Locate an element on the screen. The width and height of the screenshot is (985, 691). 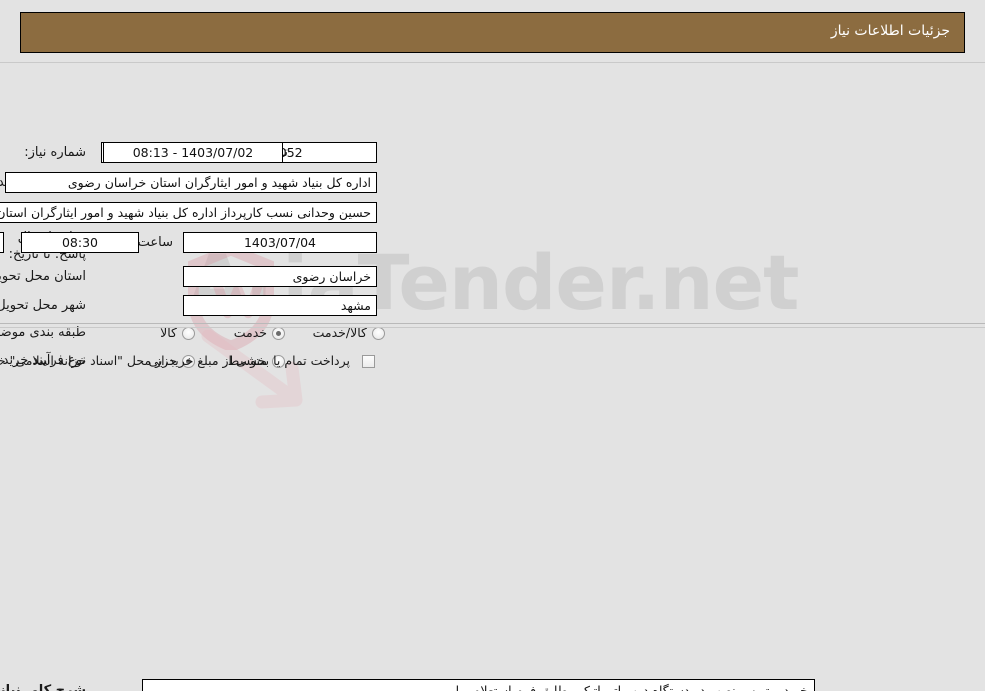
delivery-province-label: استان محل تحویل: is located at coordinates (43, 276).